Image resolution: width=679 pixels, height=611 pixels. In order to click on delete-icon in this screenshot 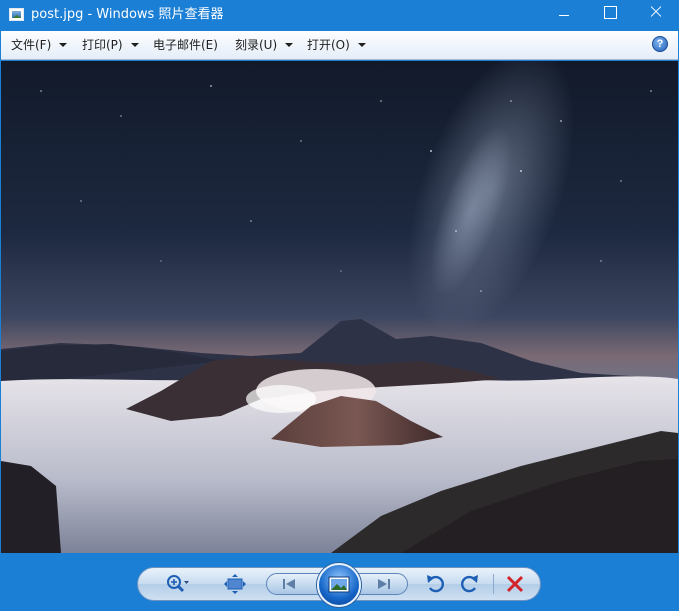, I will do `click(515, 584)`.